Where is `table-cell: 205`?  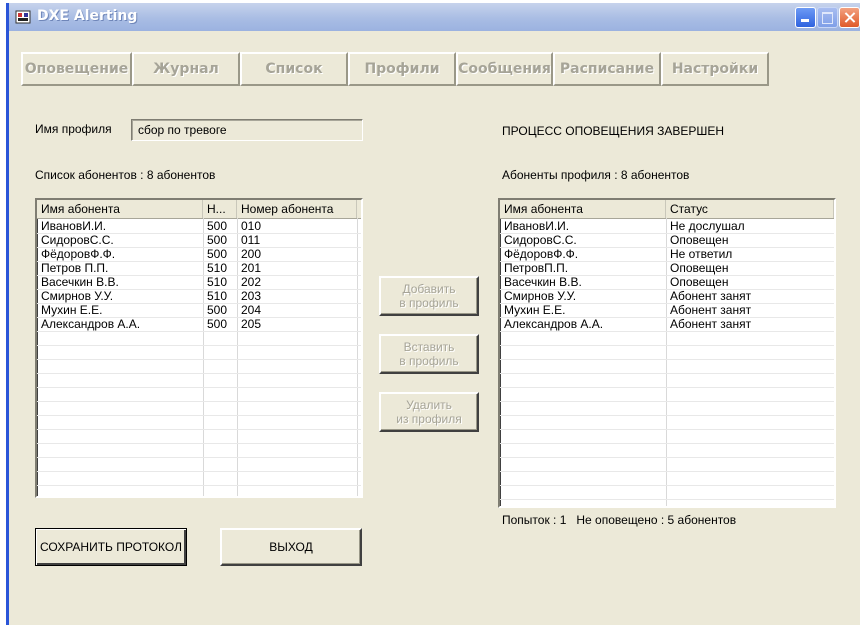 table-cell: 205 is located at coordinates (251, 324).